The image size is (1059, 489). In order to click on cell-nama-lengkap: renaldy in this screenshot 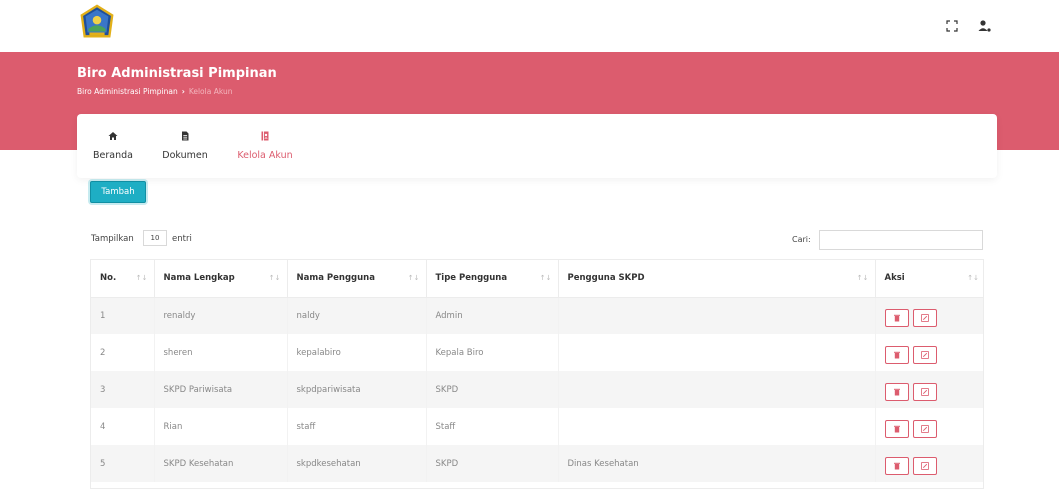, I will do `click(221, 315)`.